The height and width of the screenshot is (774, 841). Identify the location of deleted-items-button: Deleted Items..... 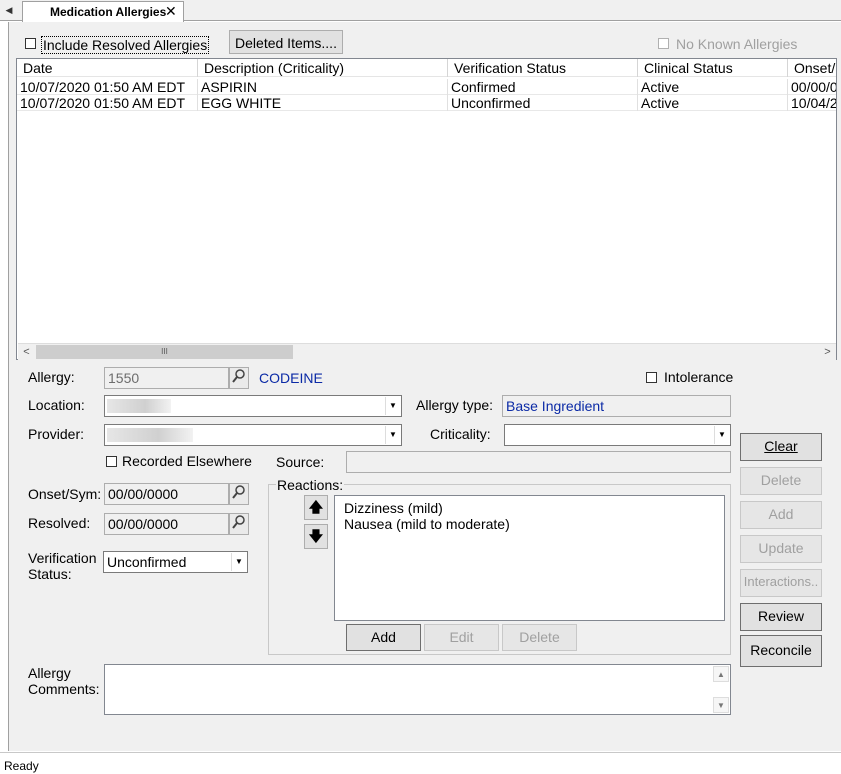
(286, 42).